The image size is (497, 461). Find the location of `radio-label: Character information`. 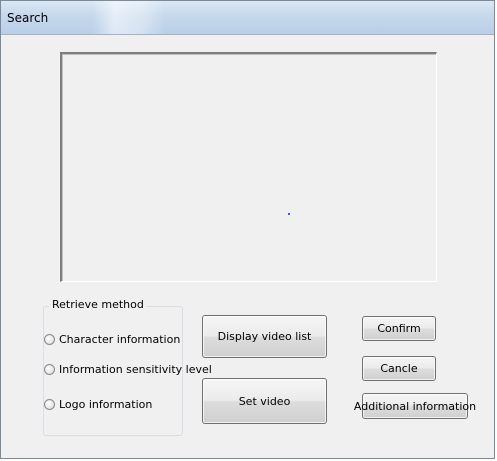

radio-label: Character information is located at coordinates (120, 339).